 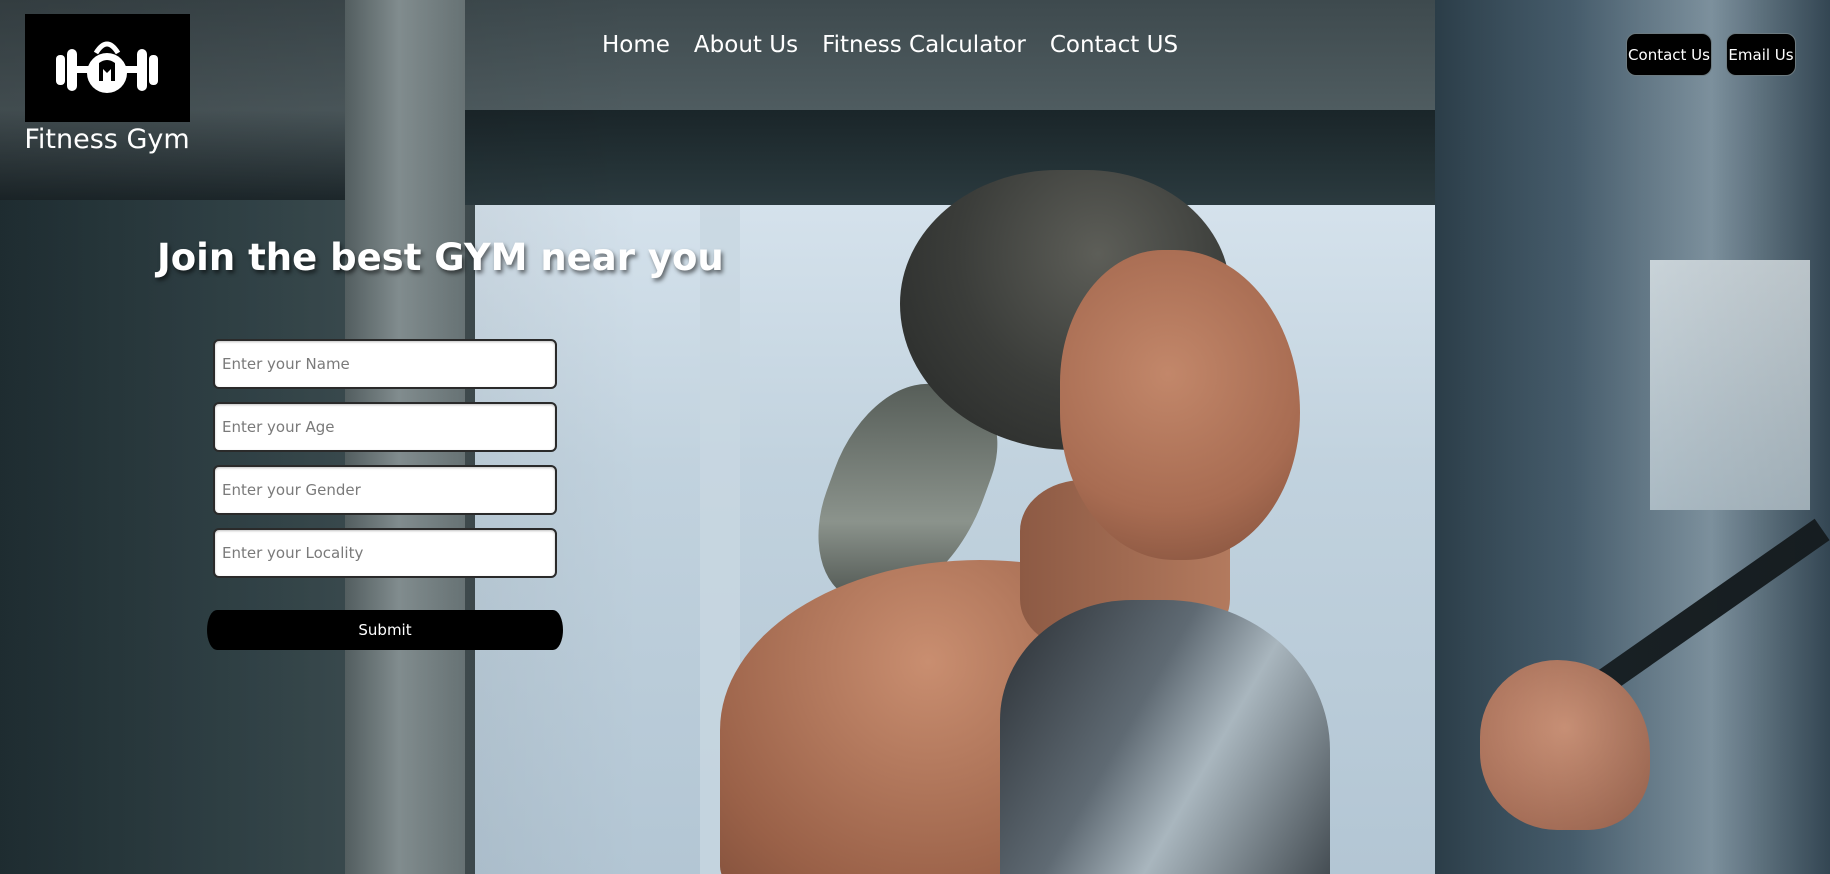 What do you see at coordinates (636, 45) in the screenshot?
I see `nav-home: Home` at bounding box center [636, 45].